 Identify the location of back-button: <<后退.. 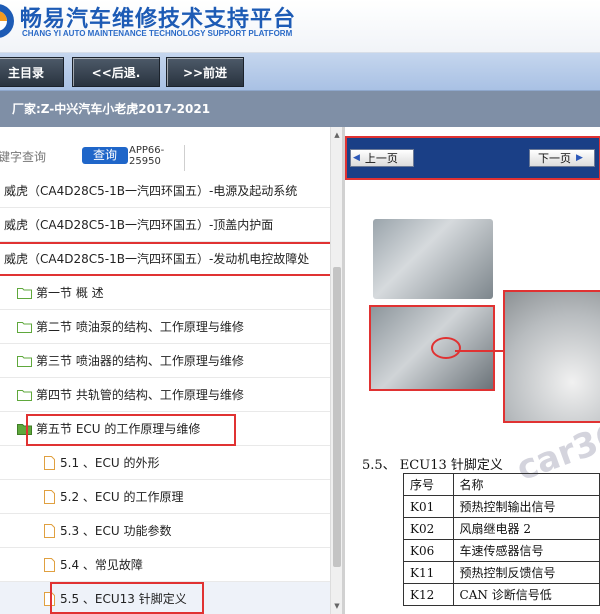
(116, 72).